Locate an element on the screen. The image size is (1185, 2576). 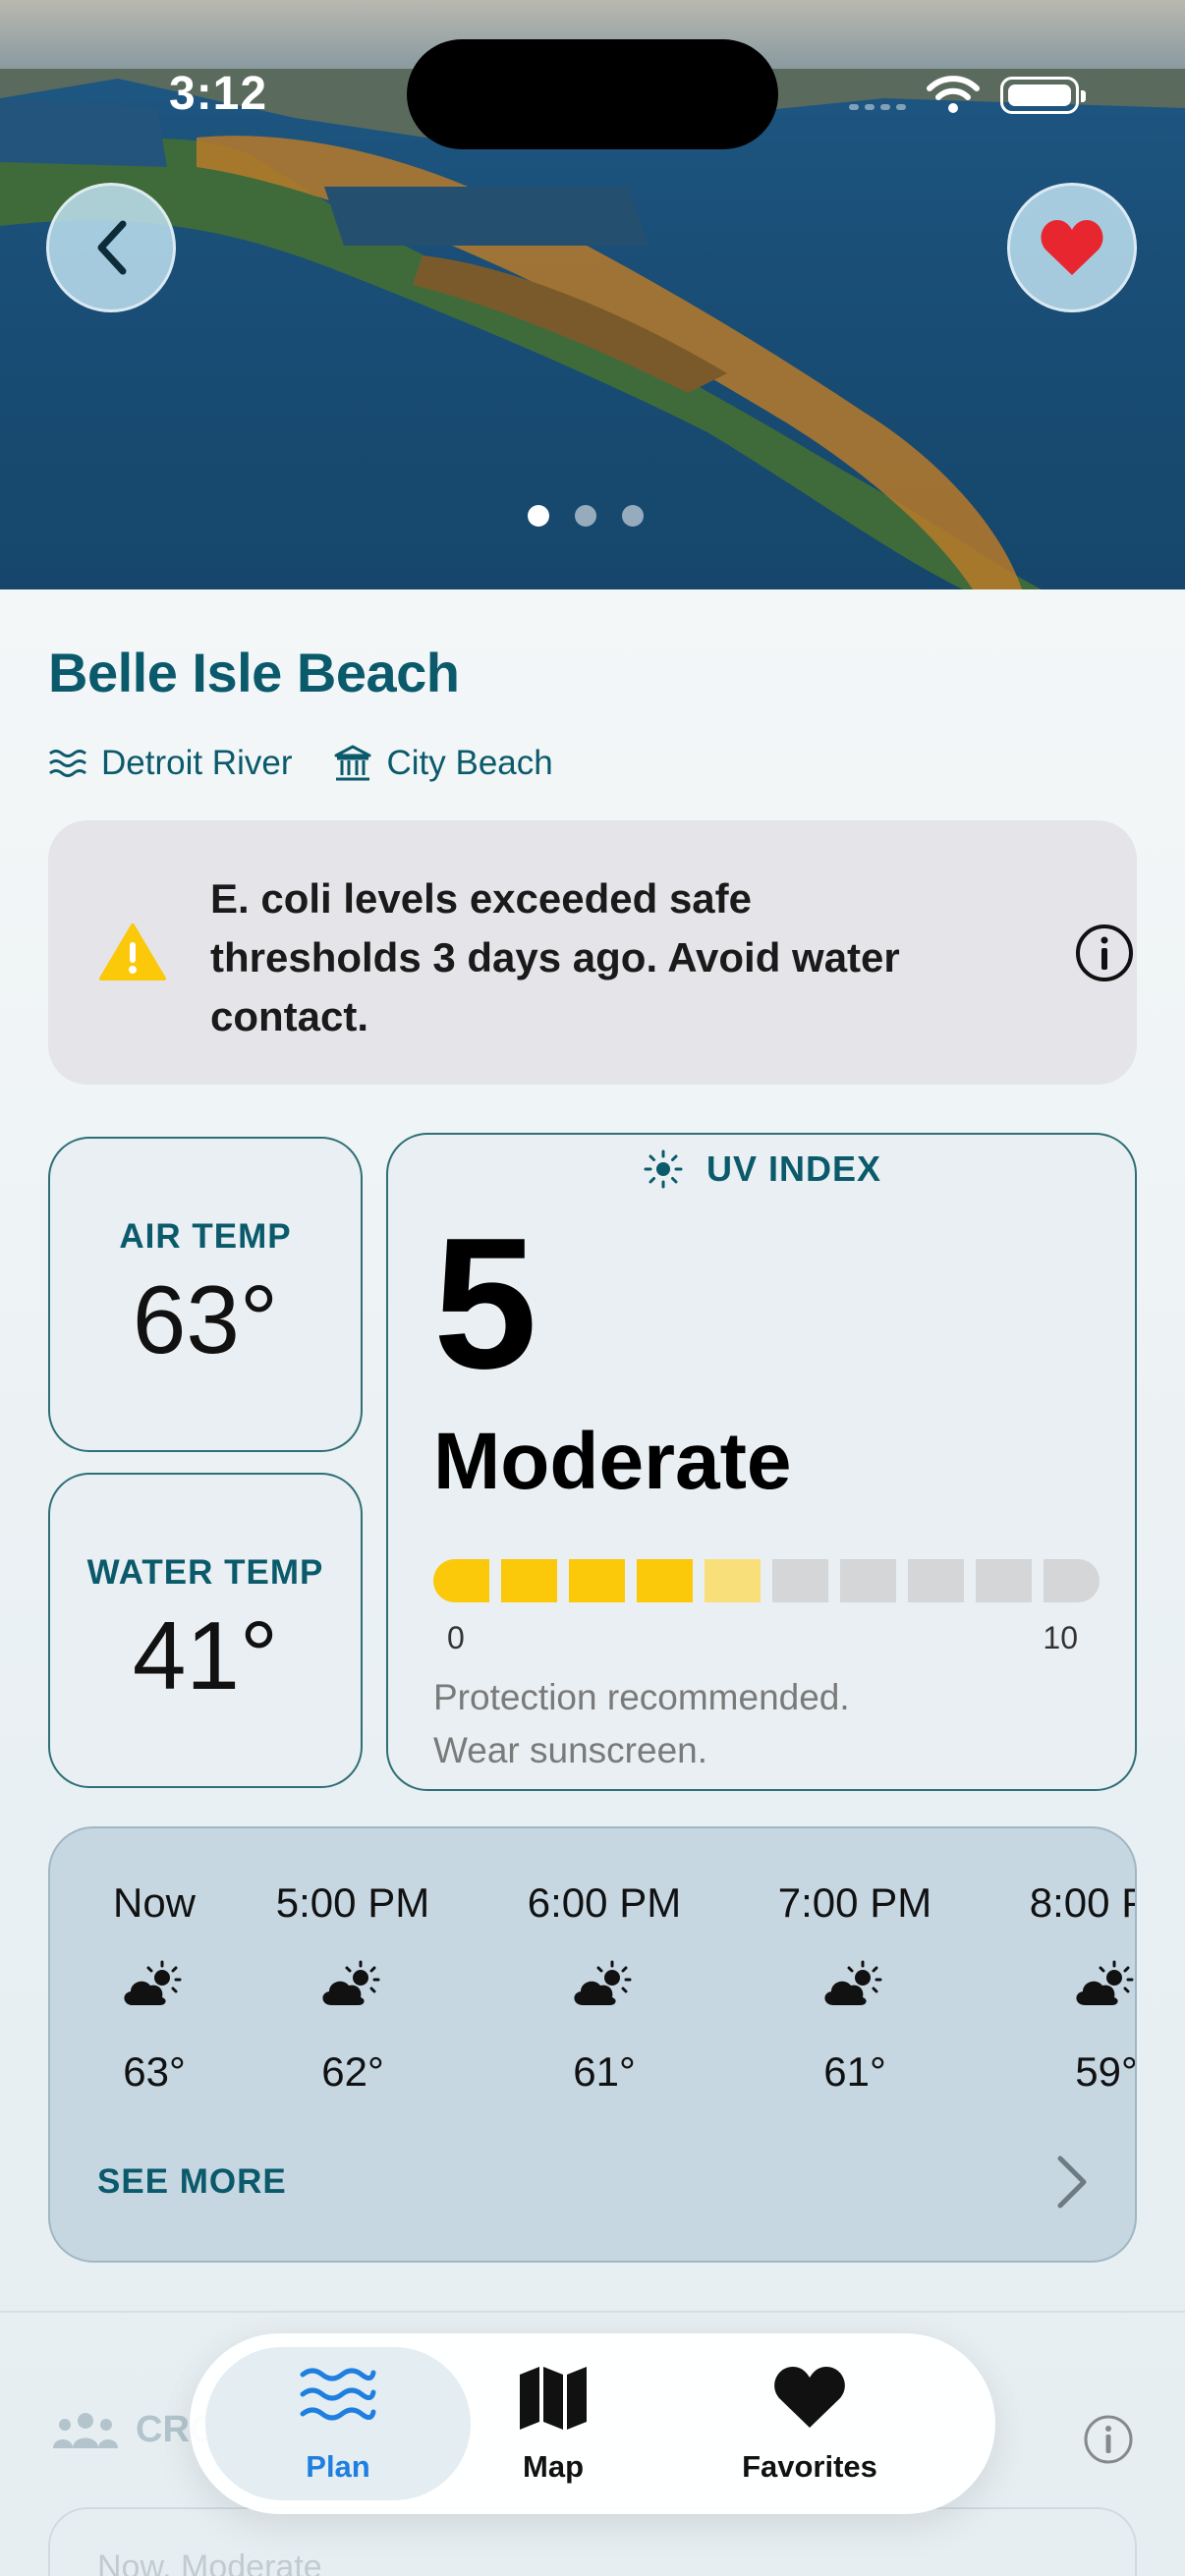
building-columns-icon is located at coordinates (352, 763).